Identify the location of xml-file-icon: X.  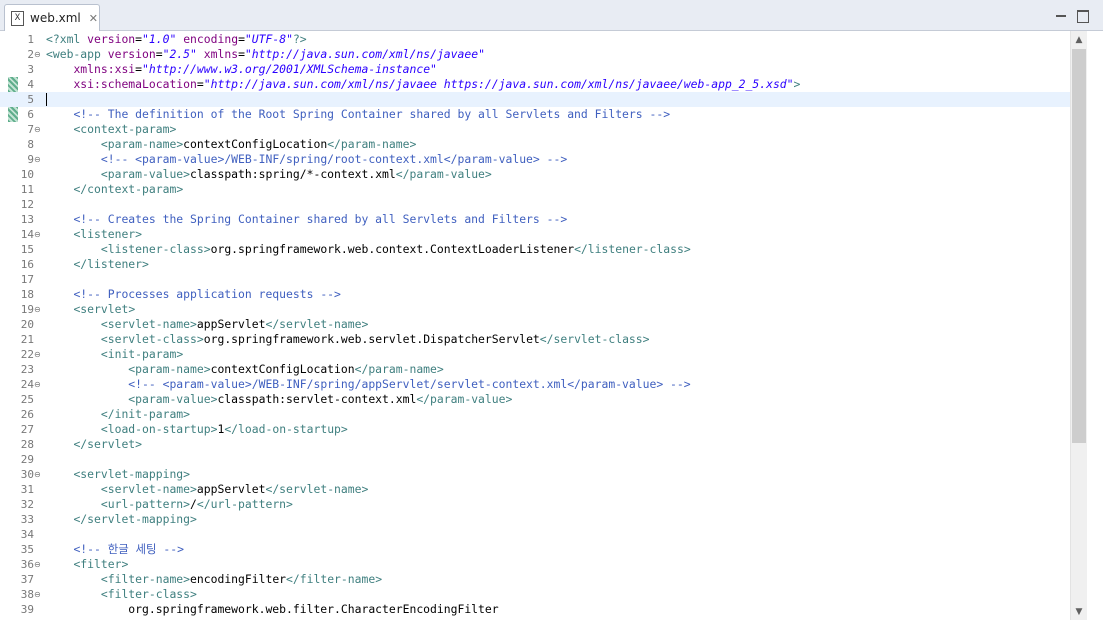
(17, 18).